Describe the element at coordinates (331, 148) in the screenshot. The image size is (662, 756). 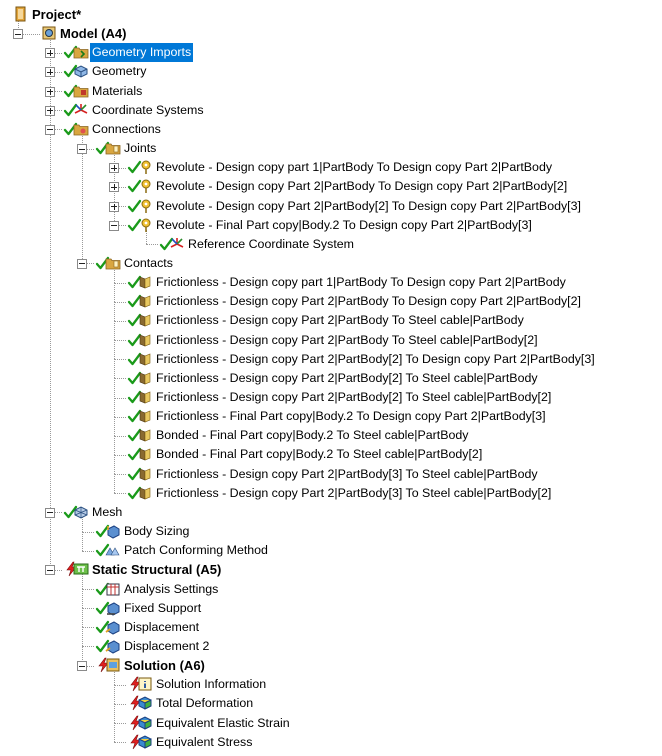
I see `tree-node-joints: Joints` at that location.